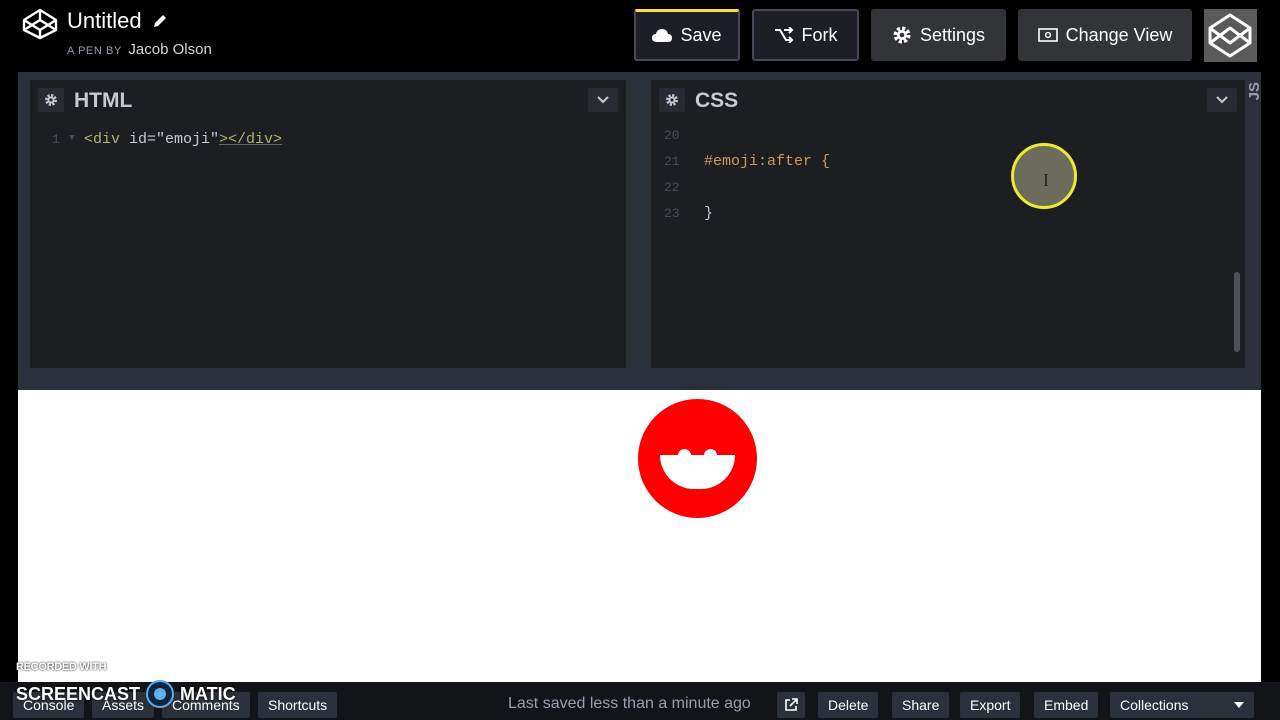 The image size is (1280, 720). I want to click on collections-button: Collections, so click(1182, 705).